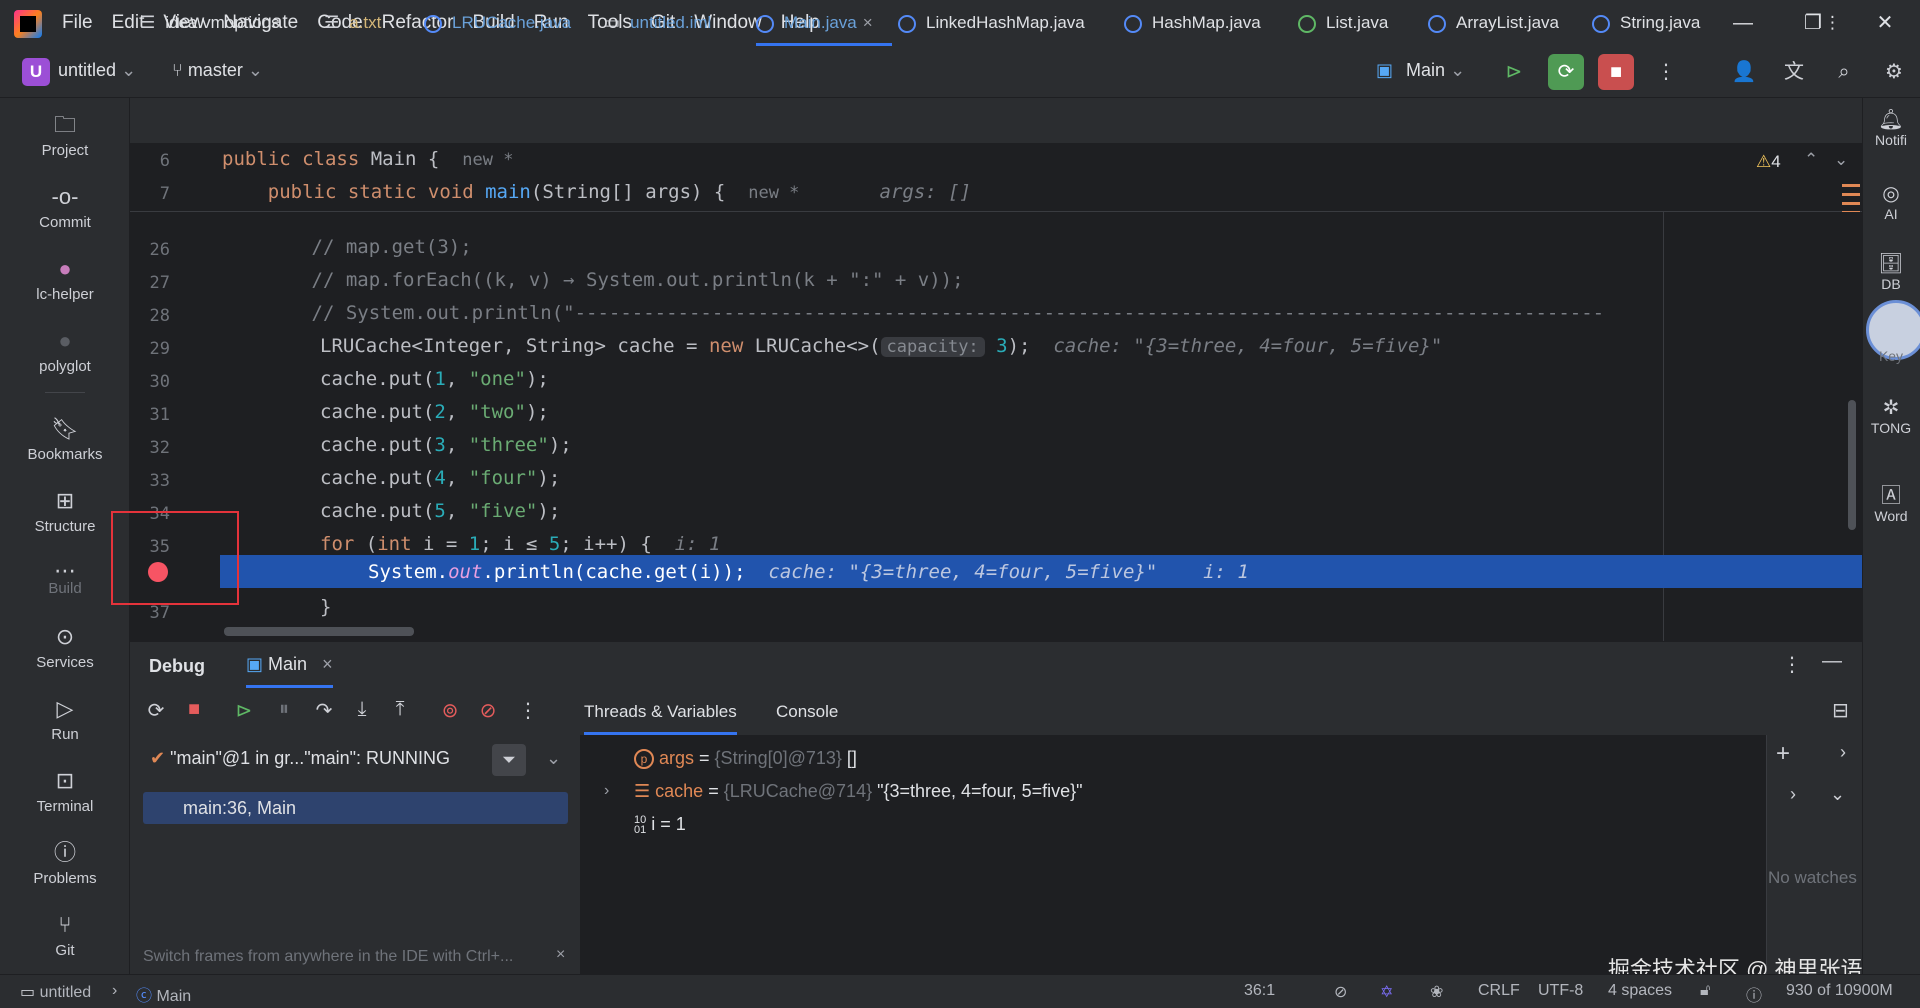 This screenshot has width=1920, height=1008. Describe the element at coordinates (1783, 754) in the screenshot. I see `add-watch-icon: +` at that location.